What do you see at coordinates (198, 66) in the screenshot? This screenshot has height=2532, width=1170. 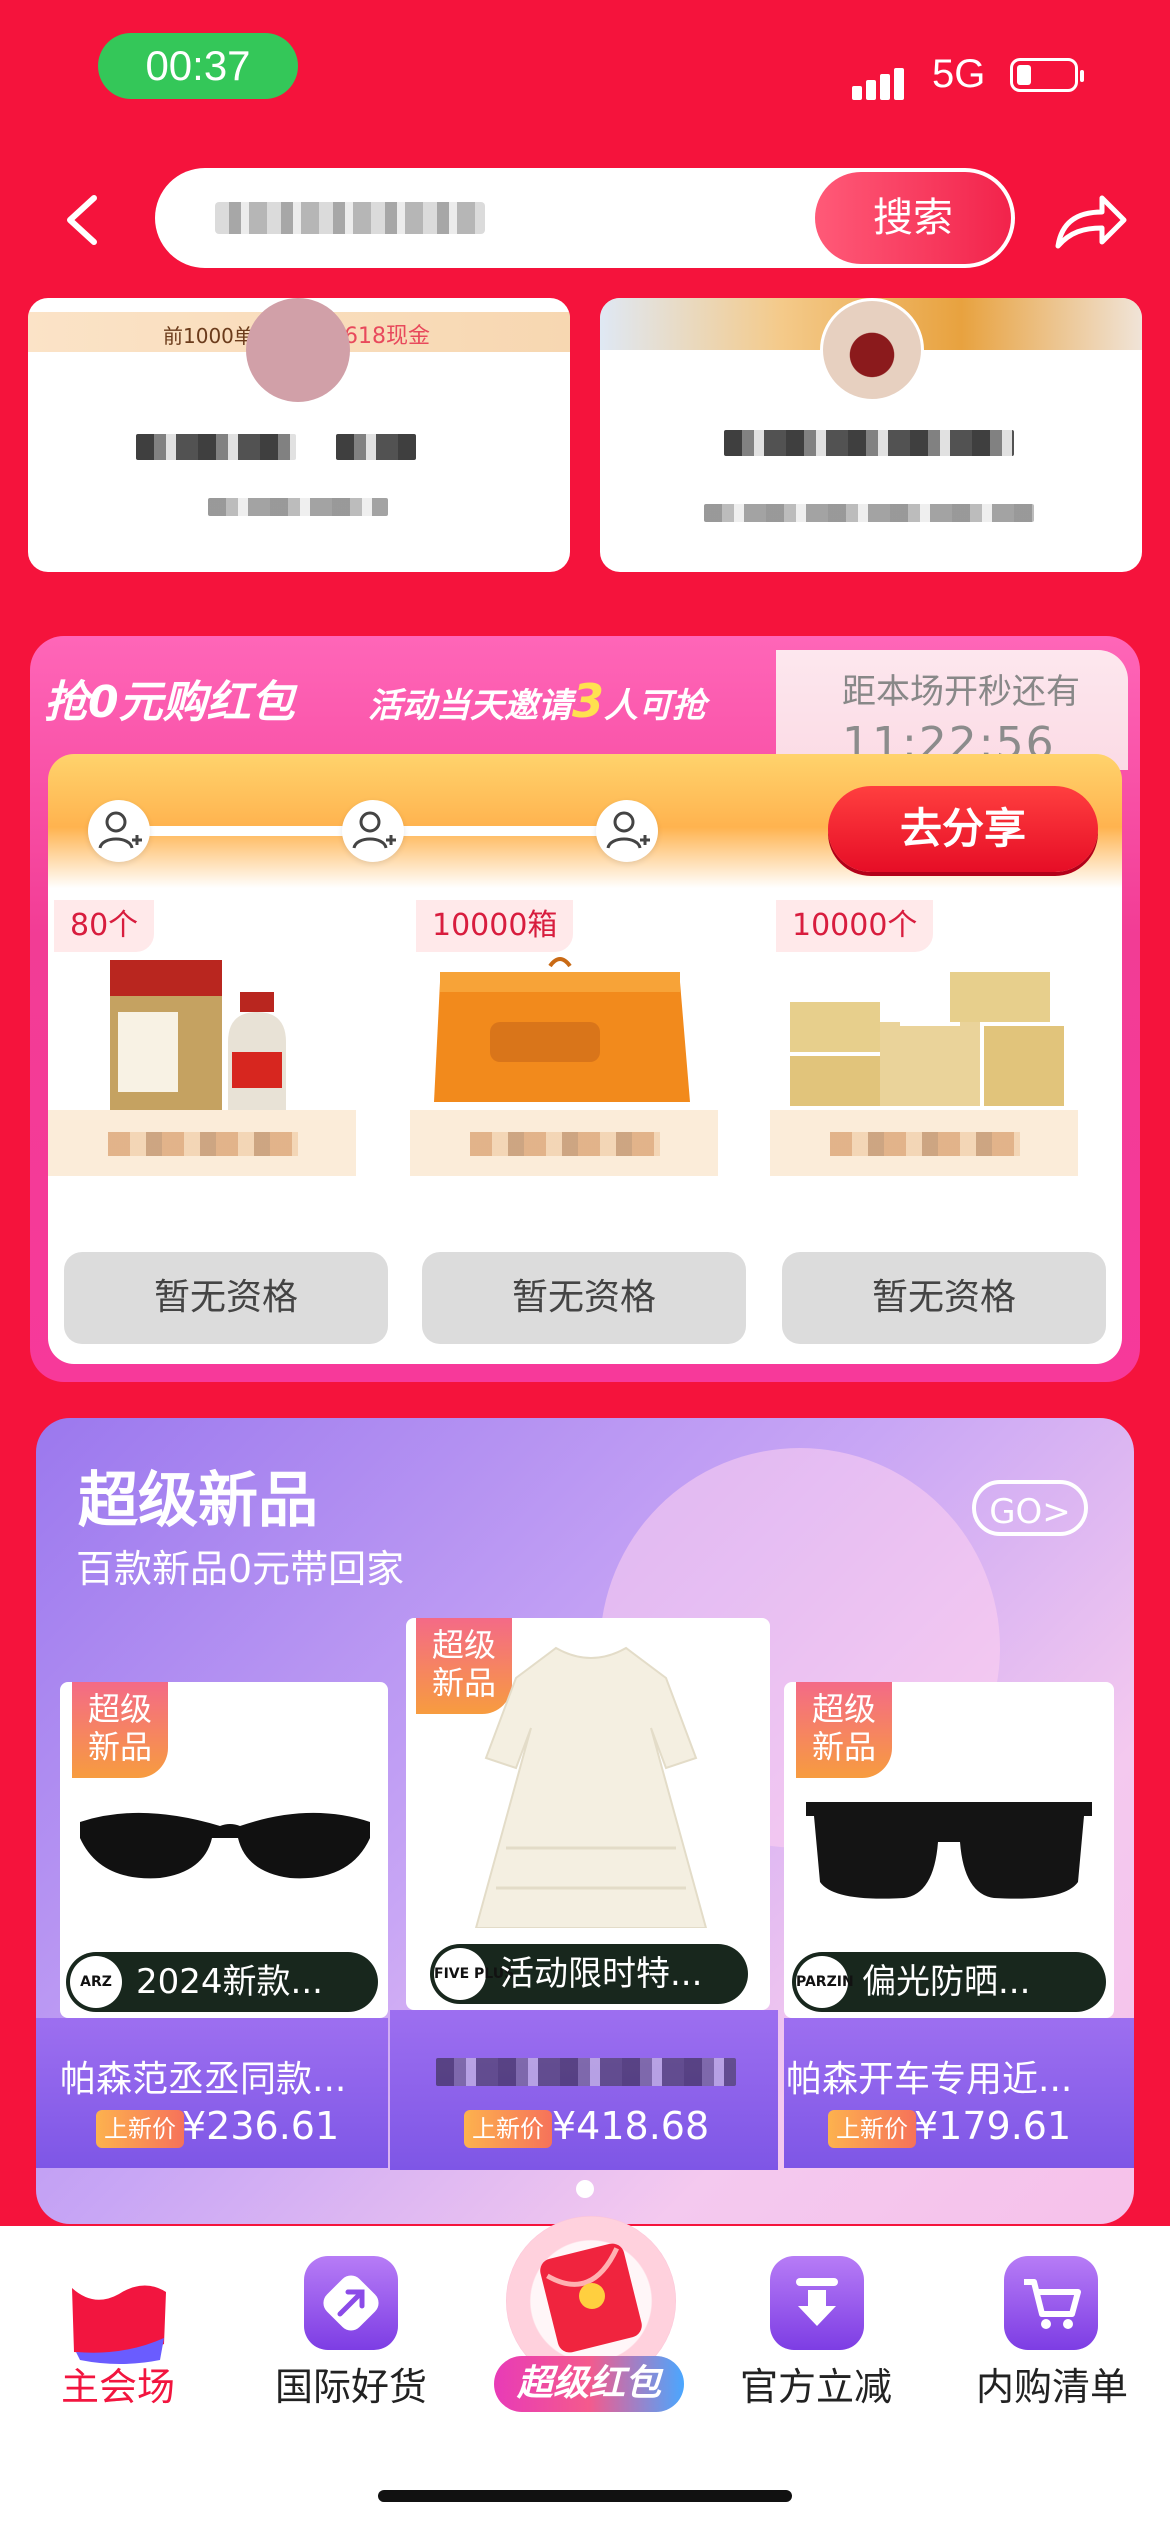 I see `status-time: 00:37` at bounding box center [198, 66].